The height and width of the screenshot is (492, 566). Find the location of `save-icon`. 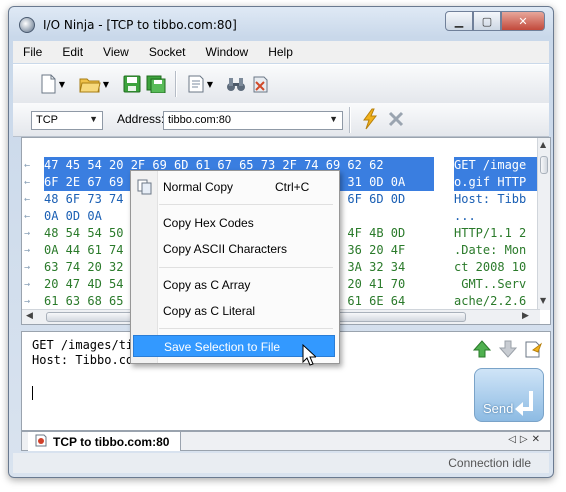

save-icon is located at coordinates (132, 84).